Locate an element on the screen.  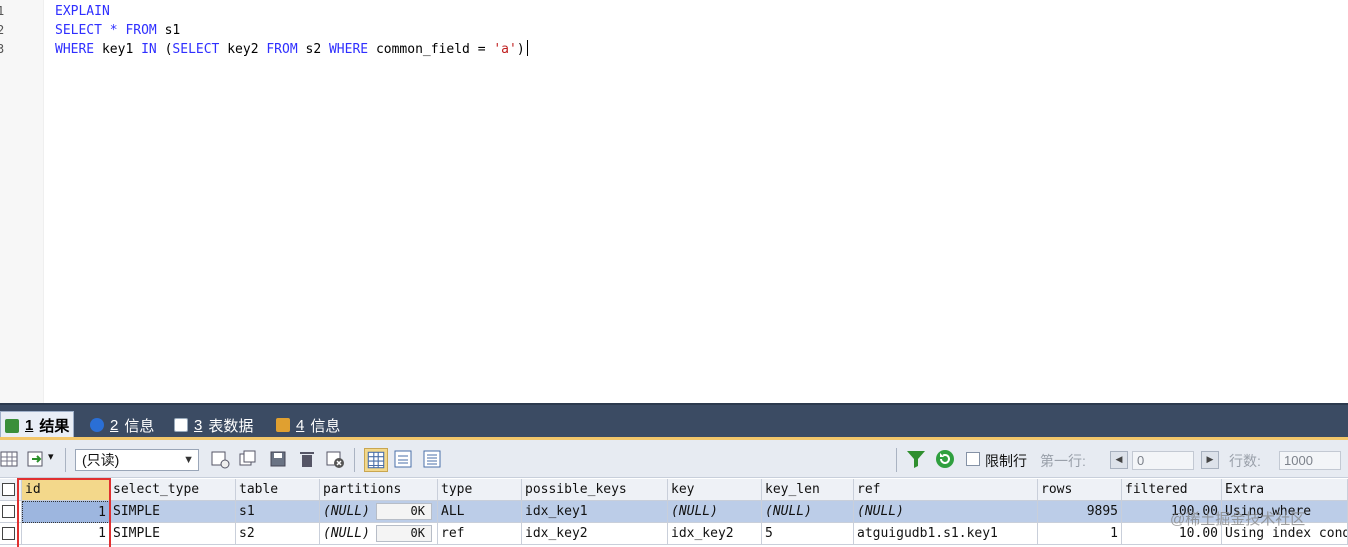
text-mode-icon is located at coordinates (432, 459).